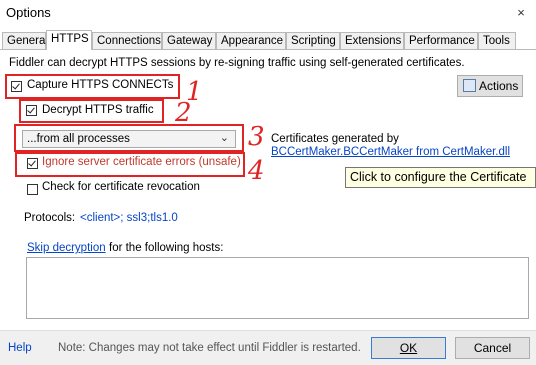 Image resolution: width=536 pixels, height=365 pixels. I want to click on protocols-link: <client>; ssl3;tls1.0, so click(129, 218).